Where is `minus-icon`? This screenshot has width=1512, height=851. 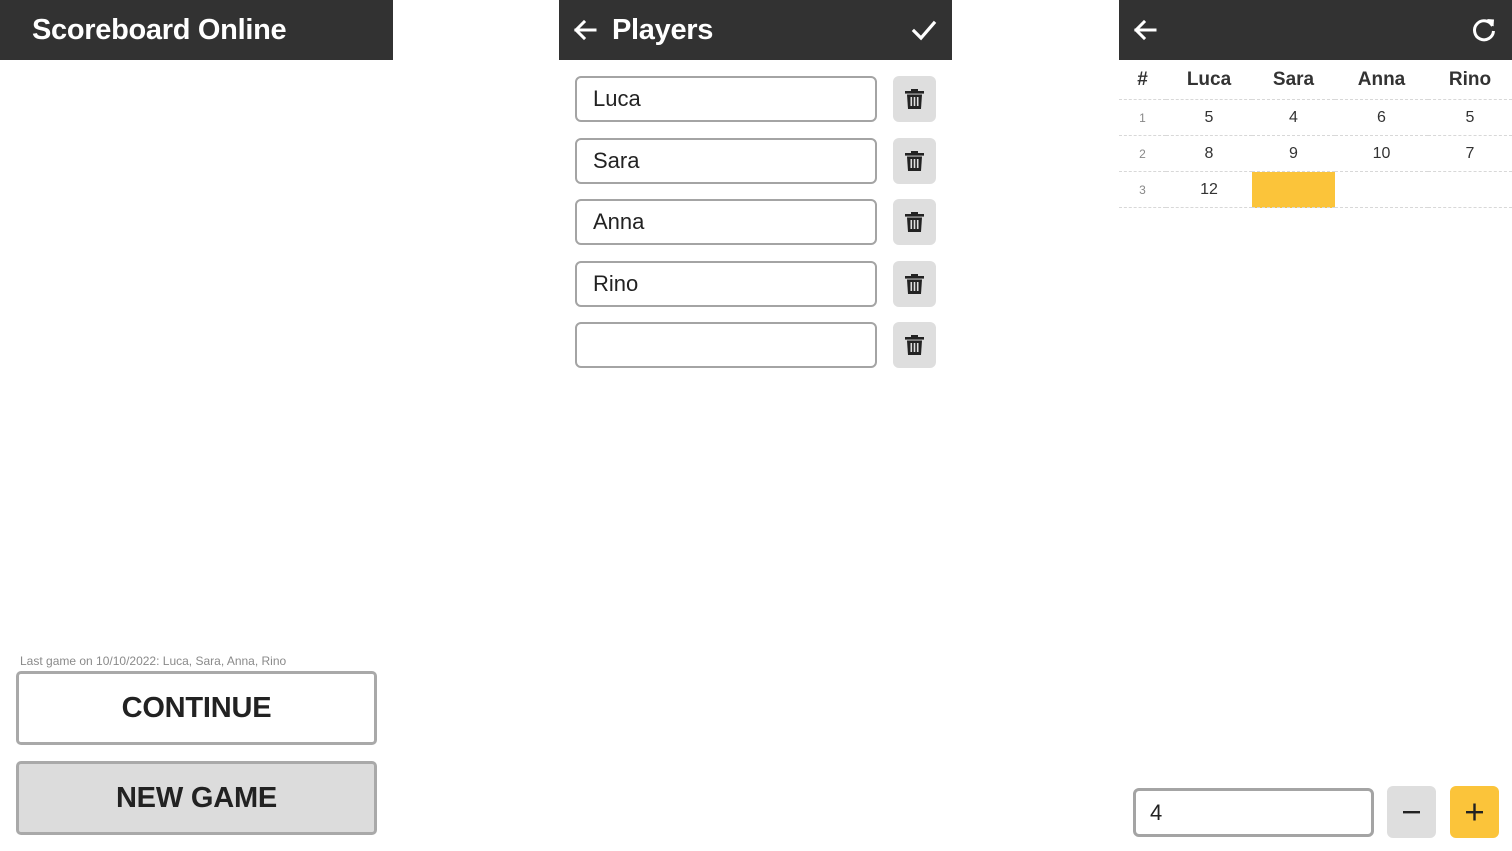
minus-icon is located at coordinates (1411, 812).